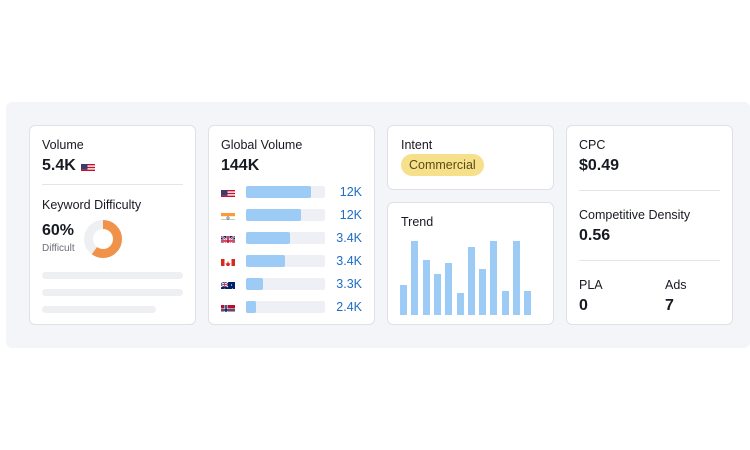 The height and width of the screenshot is (450, 750). What do you see at coordinates (676, 285) in the screenshot?
I see `ads-label: Ads` at bounding box center [676, 285].